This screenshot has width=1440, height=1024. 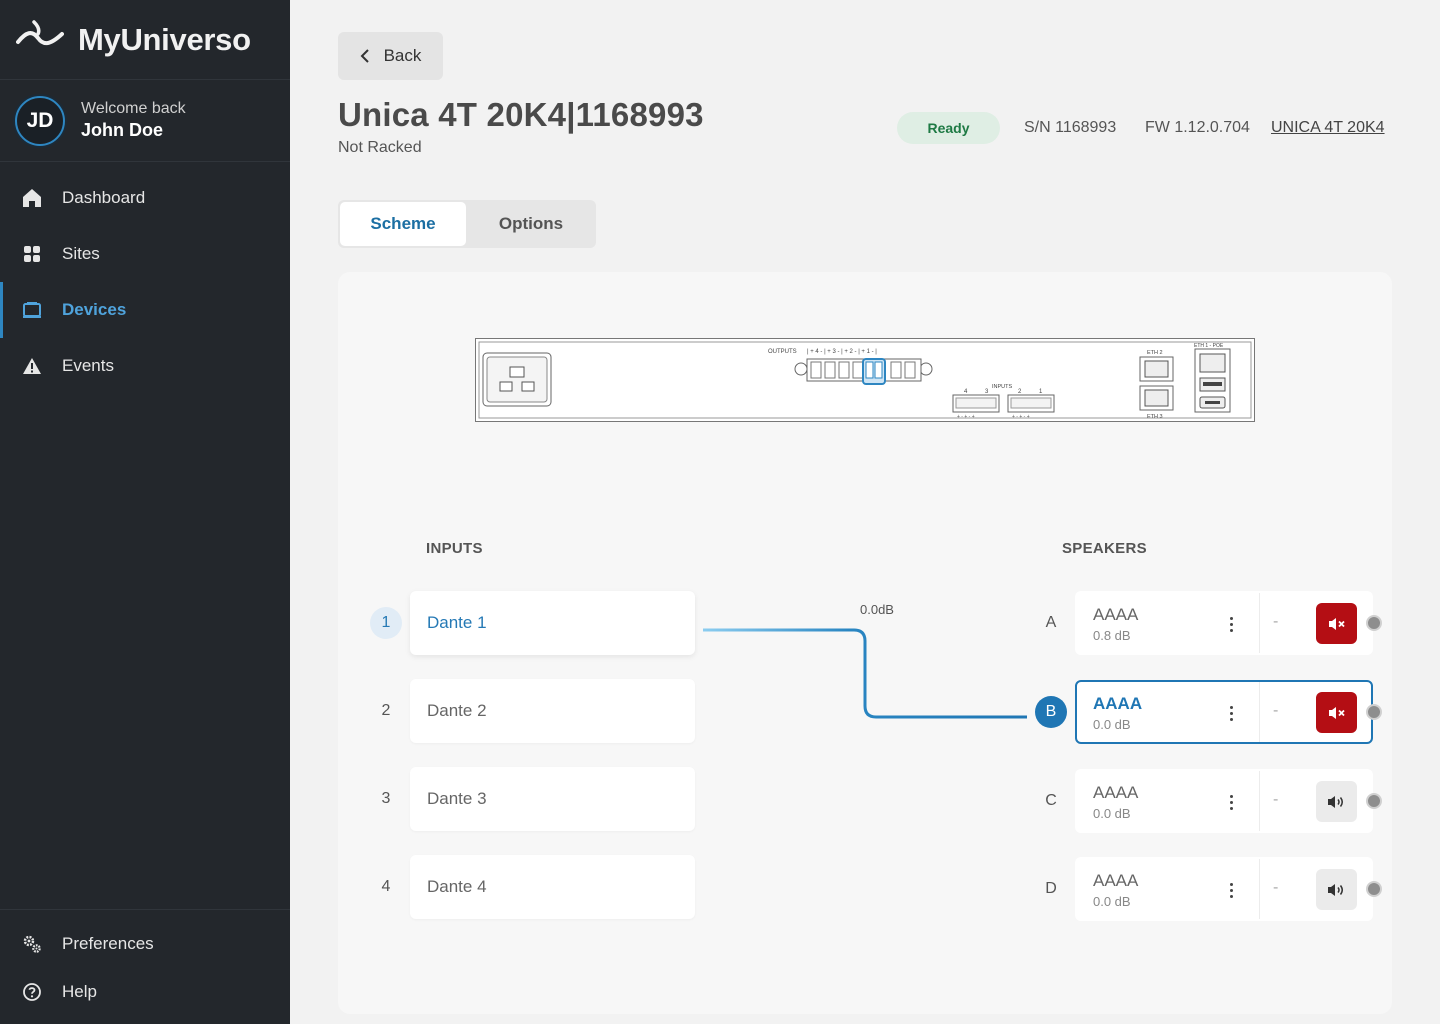 I want to click on chevron-left-icon, so click(x=365, y=56).